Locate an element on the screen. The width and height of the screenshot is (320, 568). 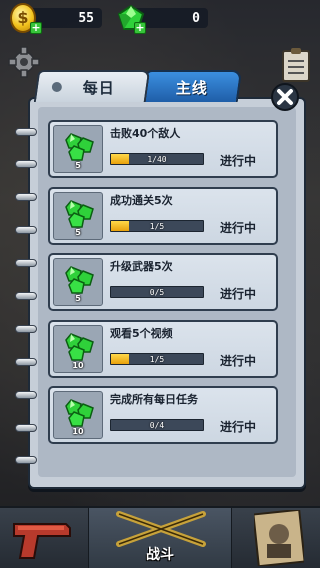
progress-bar: 0/4 is located at coordinates (157, 425).